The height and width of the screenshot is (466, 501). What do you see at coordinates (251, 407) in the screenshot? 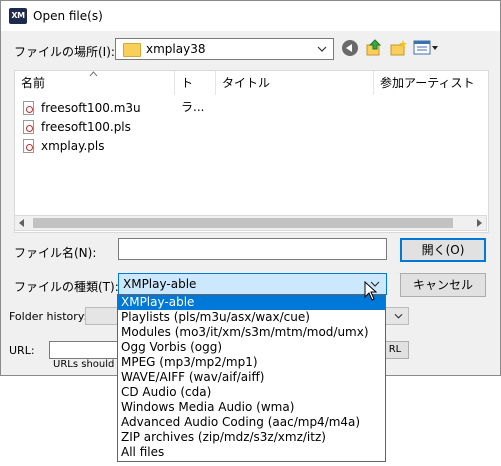
I see `dropdown-option: Windows Media Audio (wma)` at bounding box center [251, 407].